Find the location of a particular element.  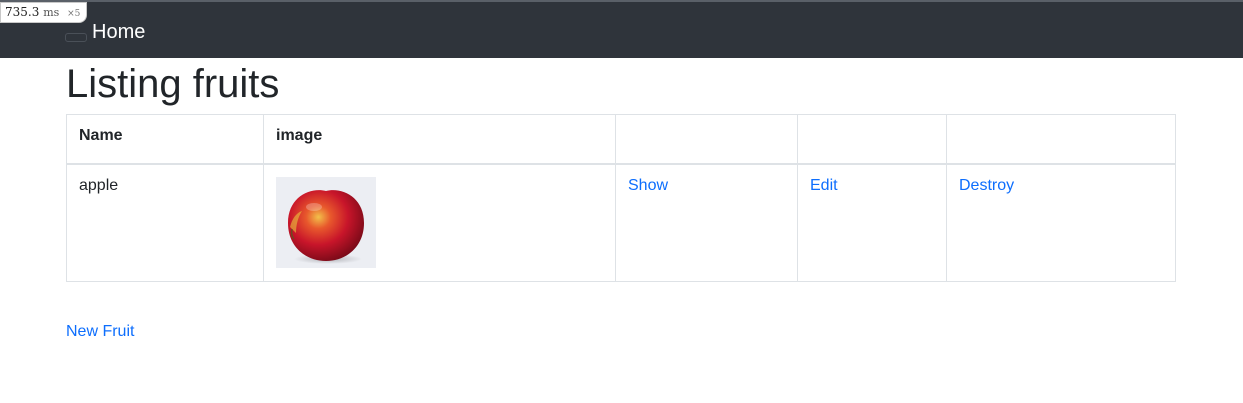

timing-unit: ms is located at coordinates (51, 12).